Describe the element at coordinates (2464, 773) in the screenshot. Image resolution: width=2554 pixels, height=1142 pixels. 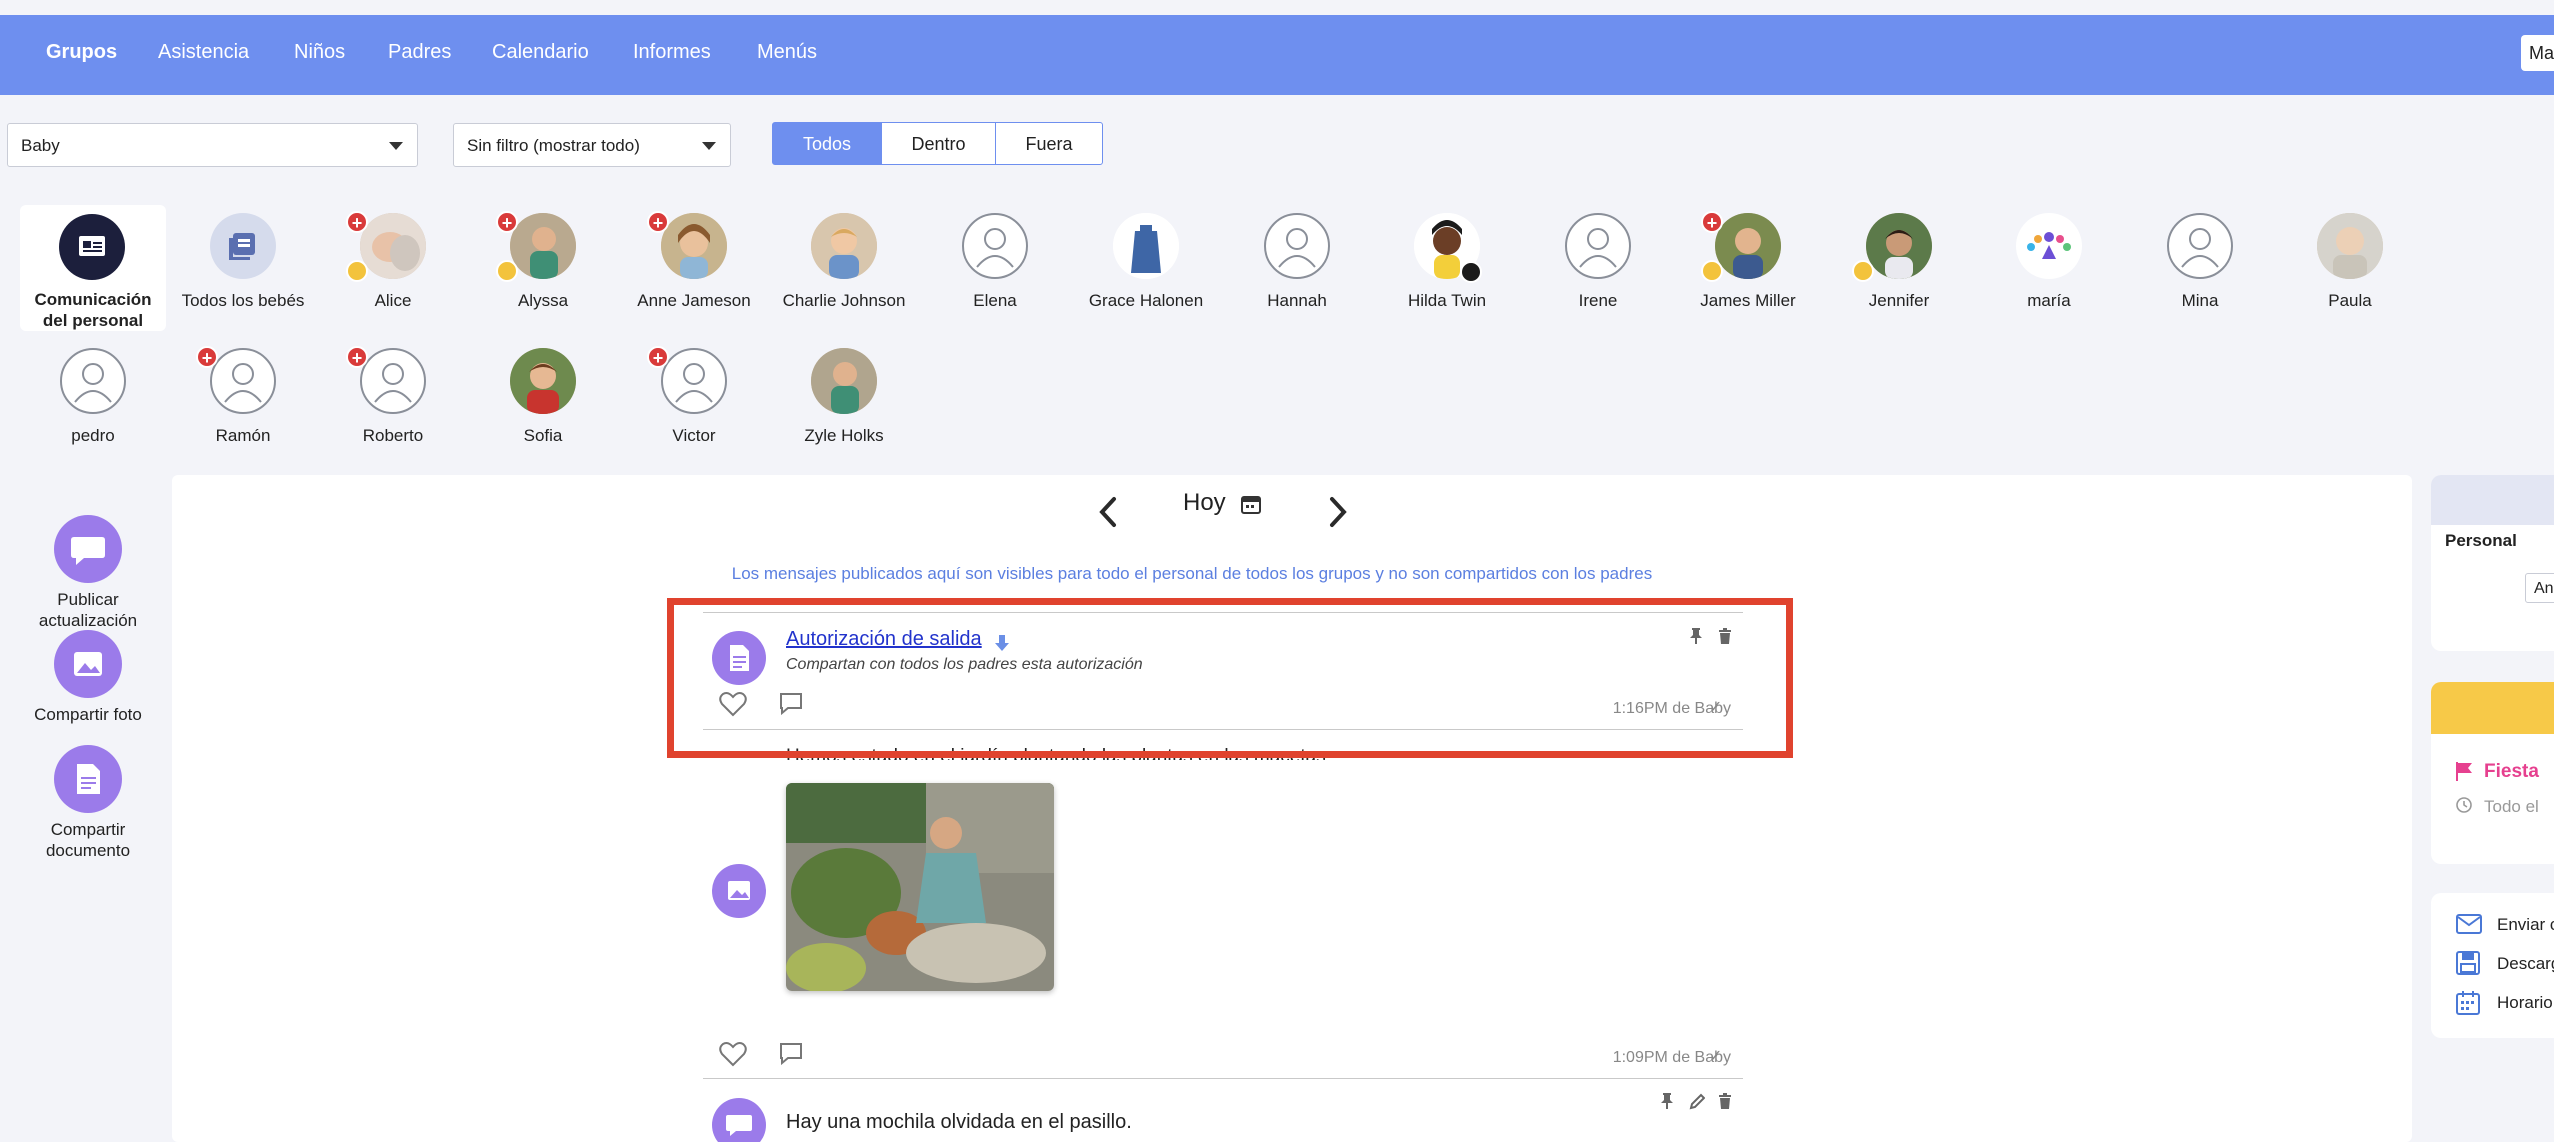
I see `flag-icon` at that location.